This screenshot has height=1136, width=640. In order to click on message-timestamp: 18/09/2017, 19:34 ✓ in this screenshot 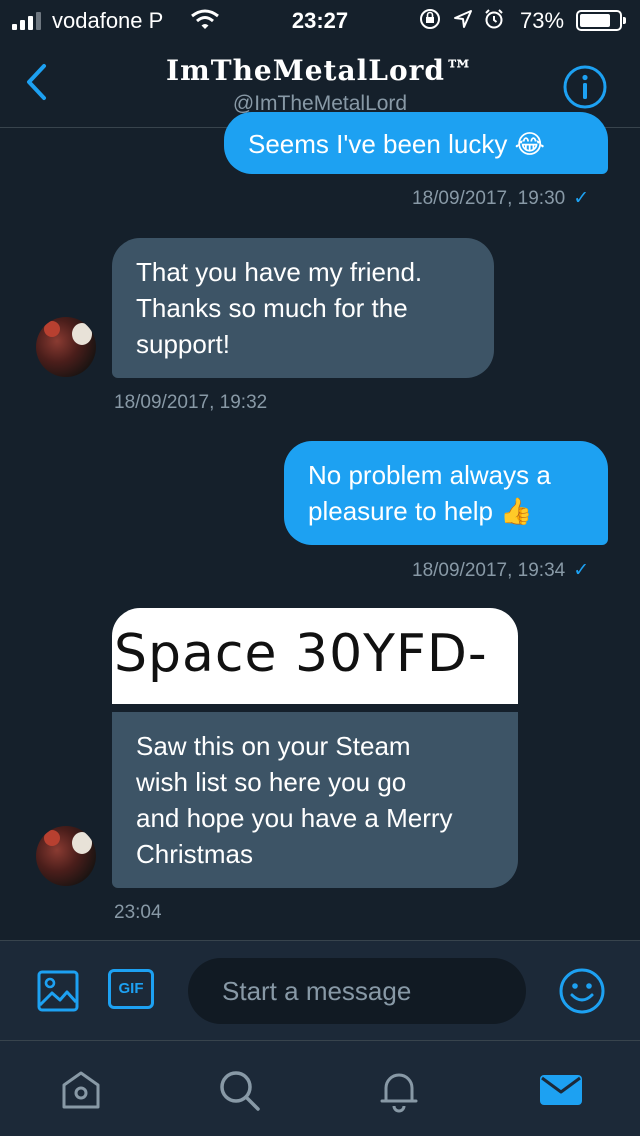, I will do `click(500, 570)`.